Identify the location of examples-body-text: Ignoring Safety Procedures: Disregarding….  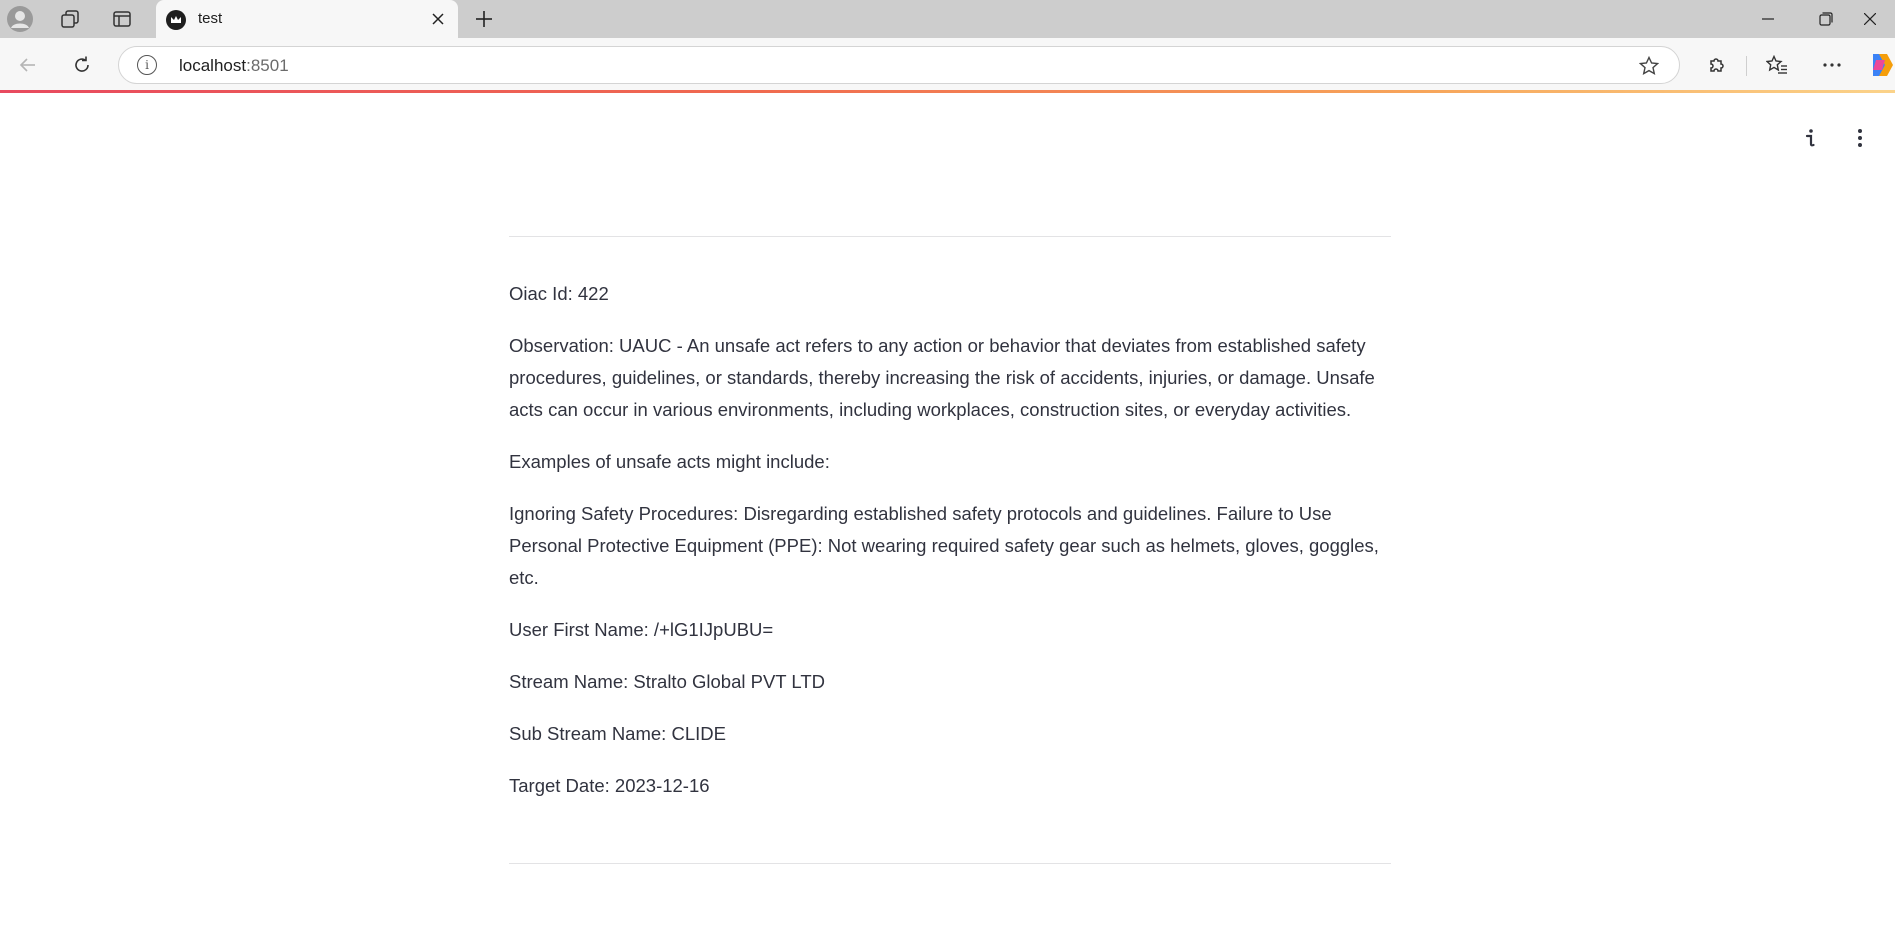
(944, 545).